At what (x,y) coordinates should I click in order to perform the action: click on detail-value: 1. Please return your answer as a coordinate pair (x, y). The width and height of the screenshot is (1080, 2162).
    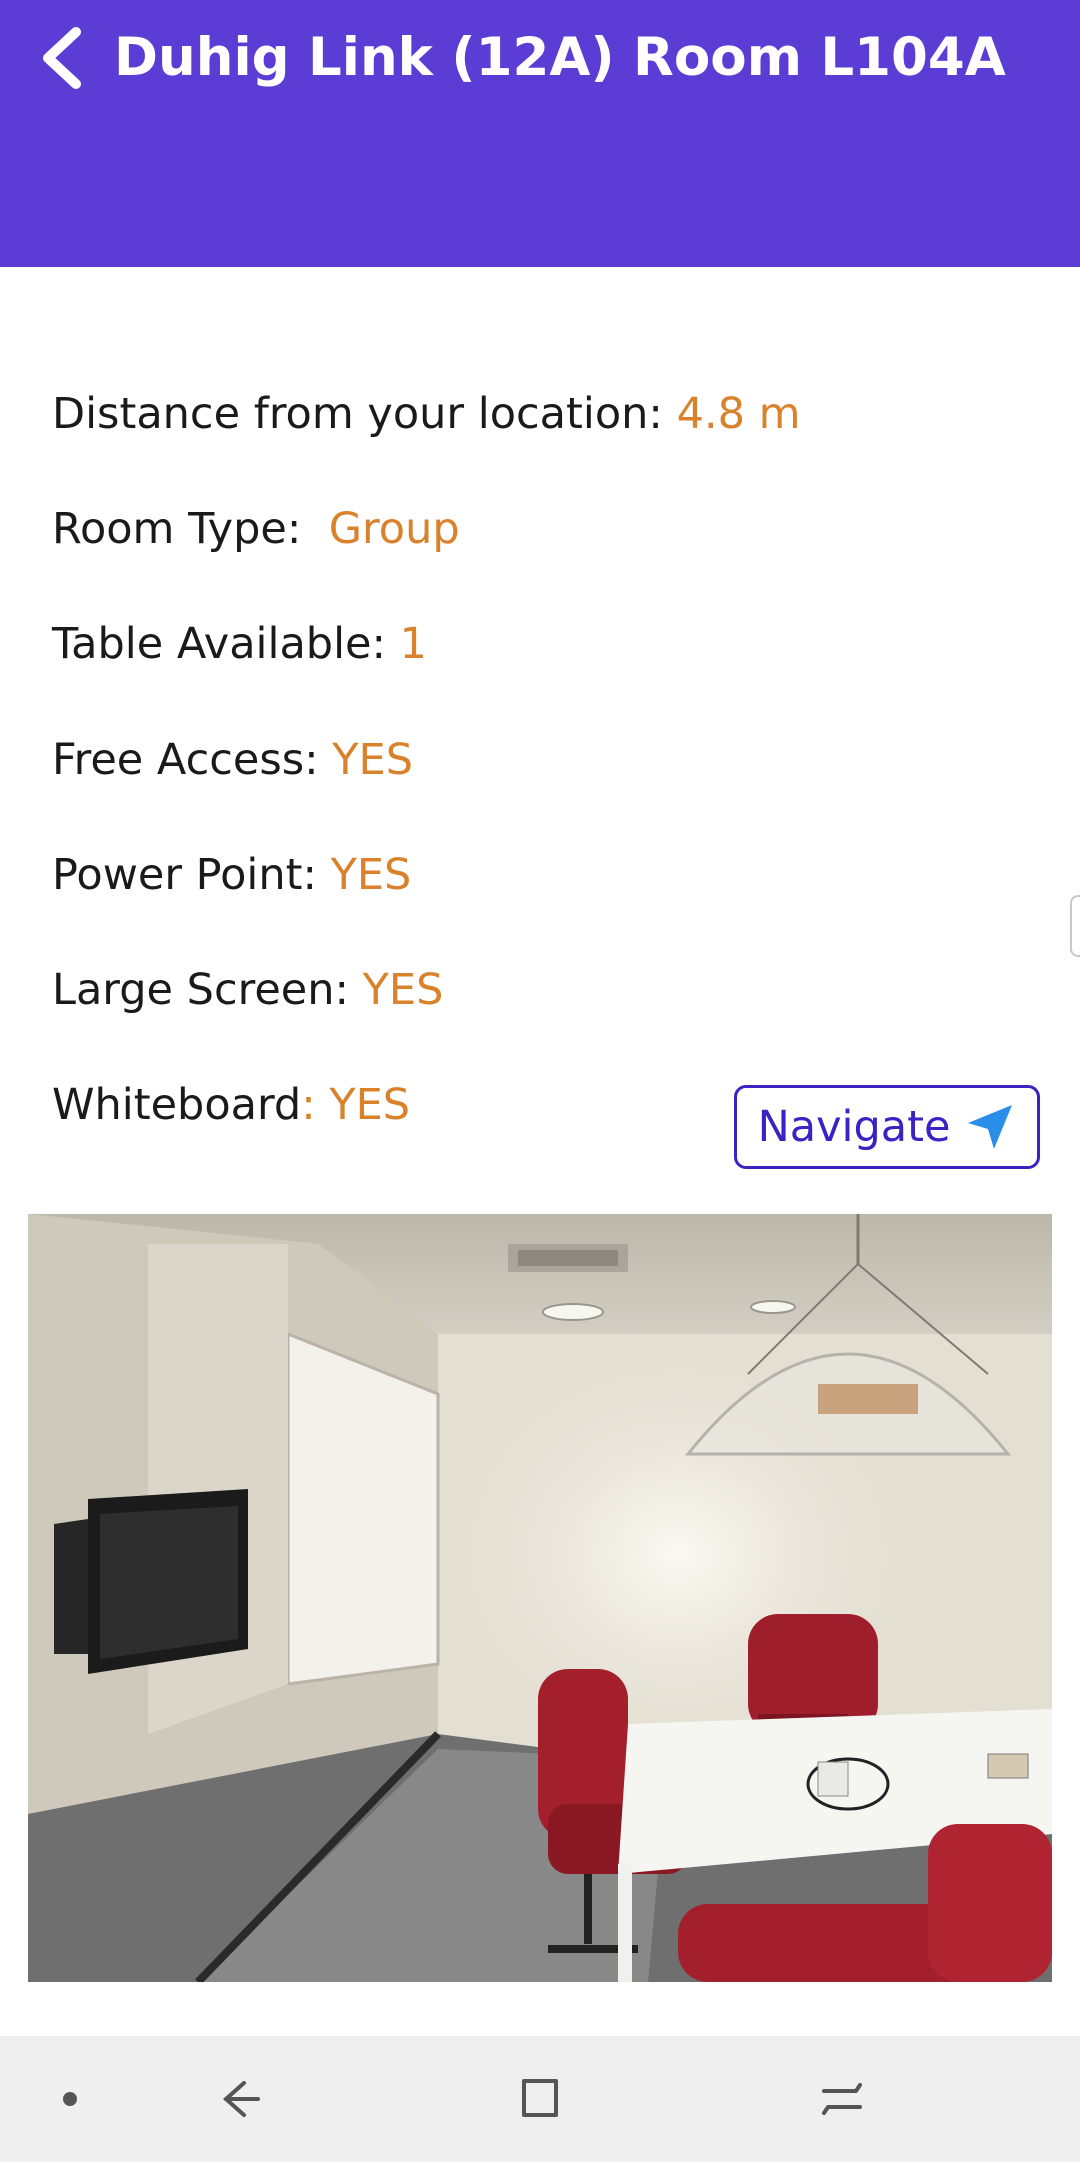
    Looking at the image, I should click on (413, 644).